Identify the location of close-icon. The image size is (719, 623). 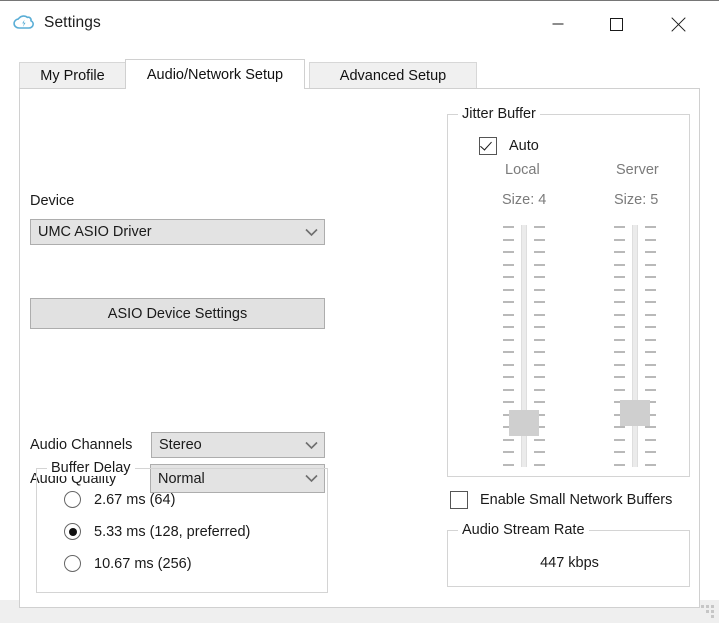
(678, 24).